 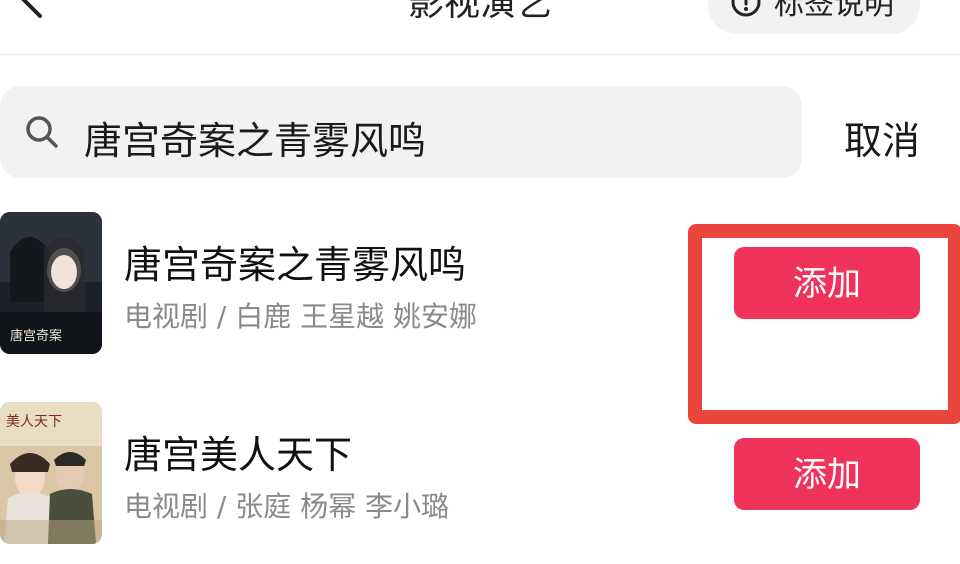 What do you see at coordinates (827, 474) in the screenshot?
I see `add-button: 添加` at bounding box center [827, 474].